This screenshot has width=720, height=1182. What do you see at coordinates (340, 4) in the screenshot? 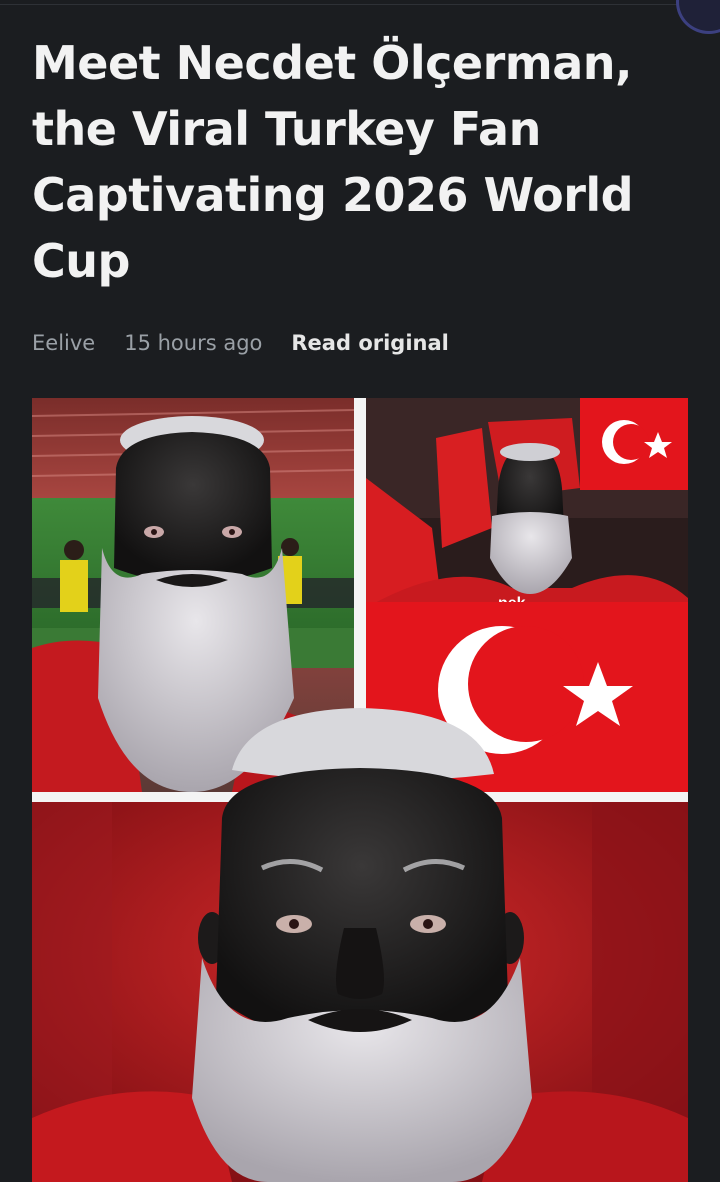
I see `top-divider` at bounding box center [340, 4].